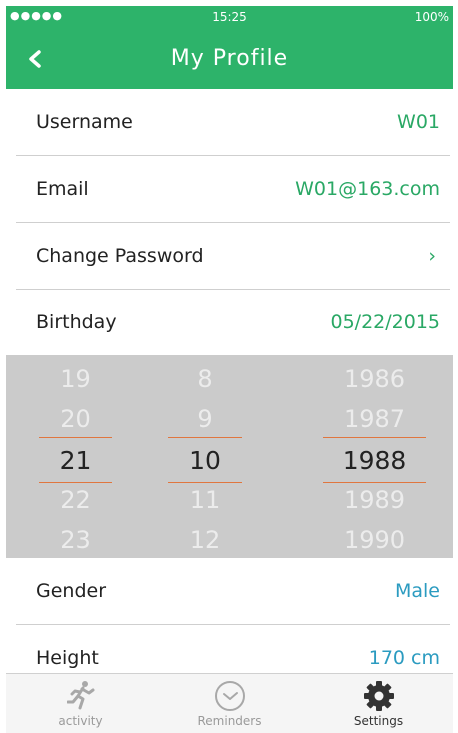 The image size is (458, 733). Describe the element at coordinates (205, 500) in the screenshot. I see `month-option: 11` at that location.